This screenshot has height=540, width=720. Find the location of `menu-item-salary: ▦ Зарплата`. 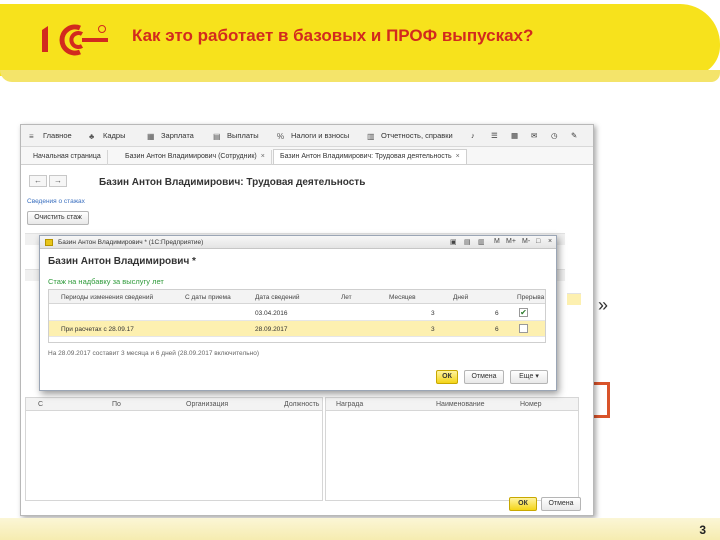

menu-item-salary: ▦ Зарплата is located at coordinates (170, 136).